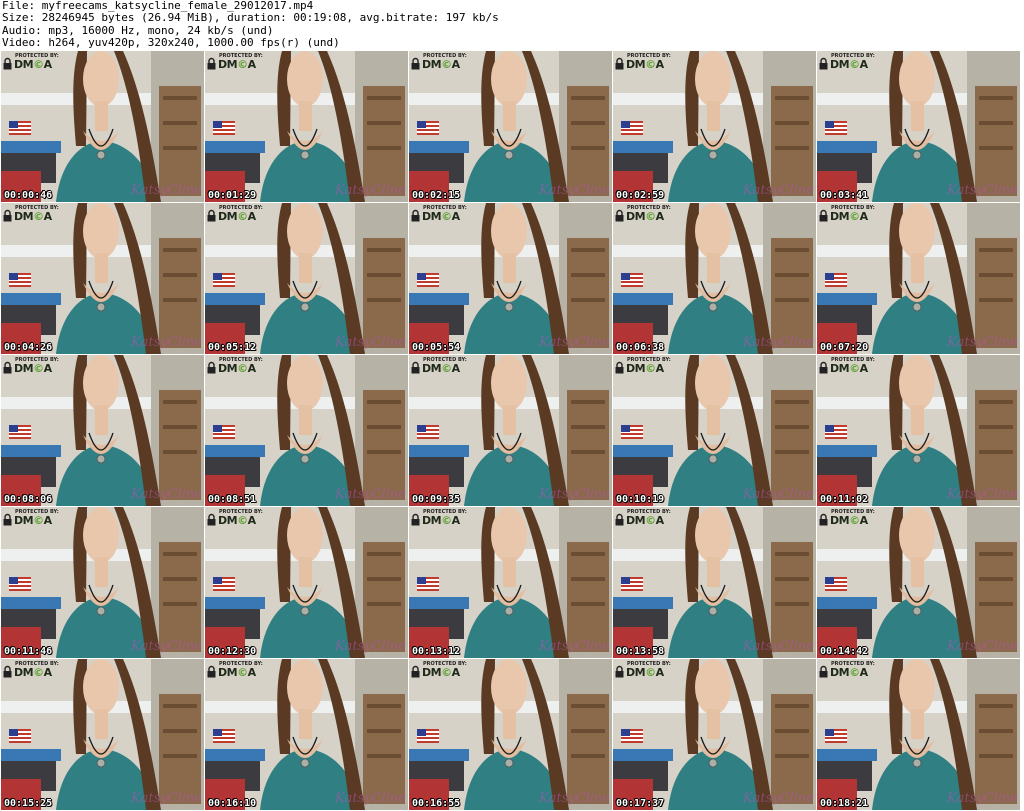 This screenshot has height=811, width=1024. What do you see at coordinates (28, 499) in the screenshot?
I see `timestamp-label: 00:08:06` at bounding box center [28, 499].